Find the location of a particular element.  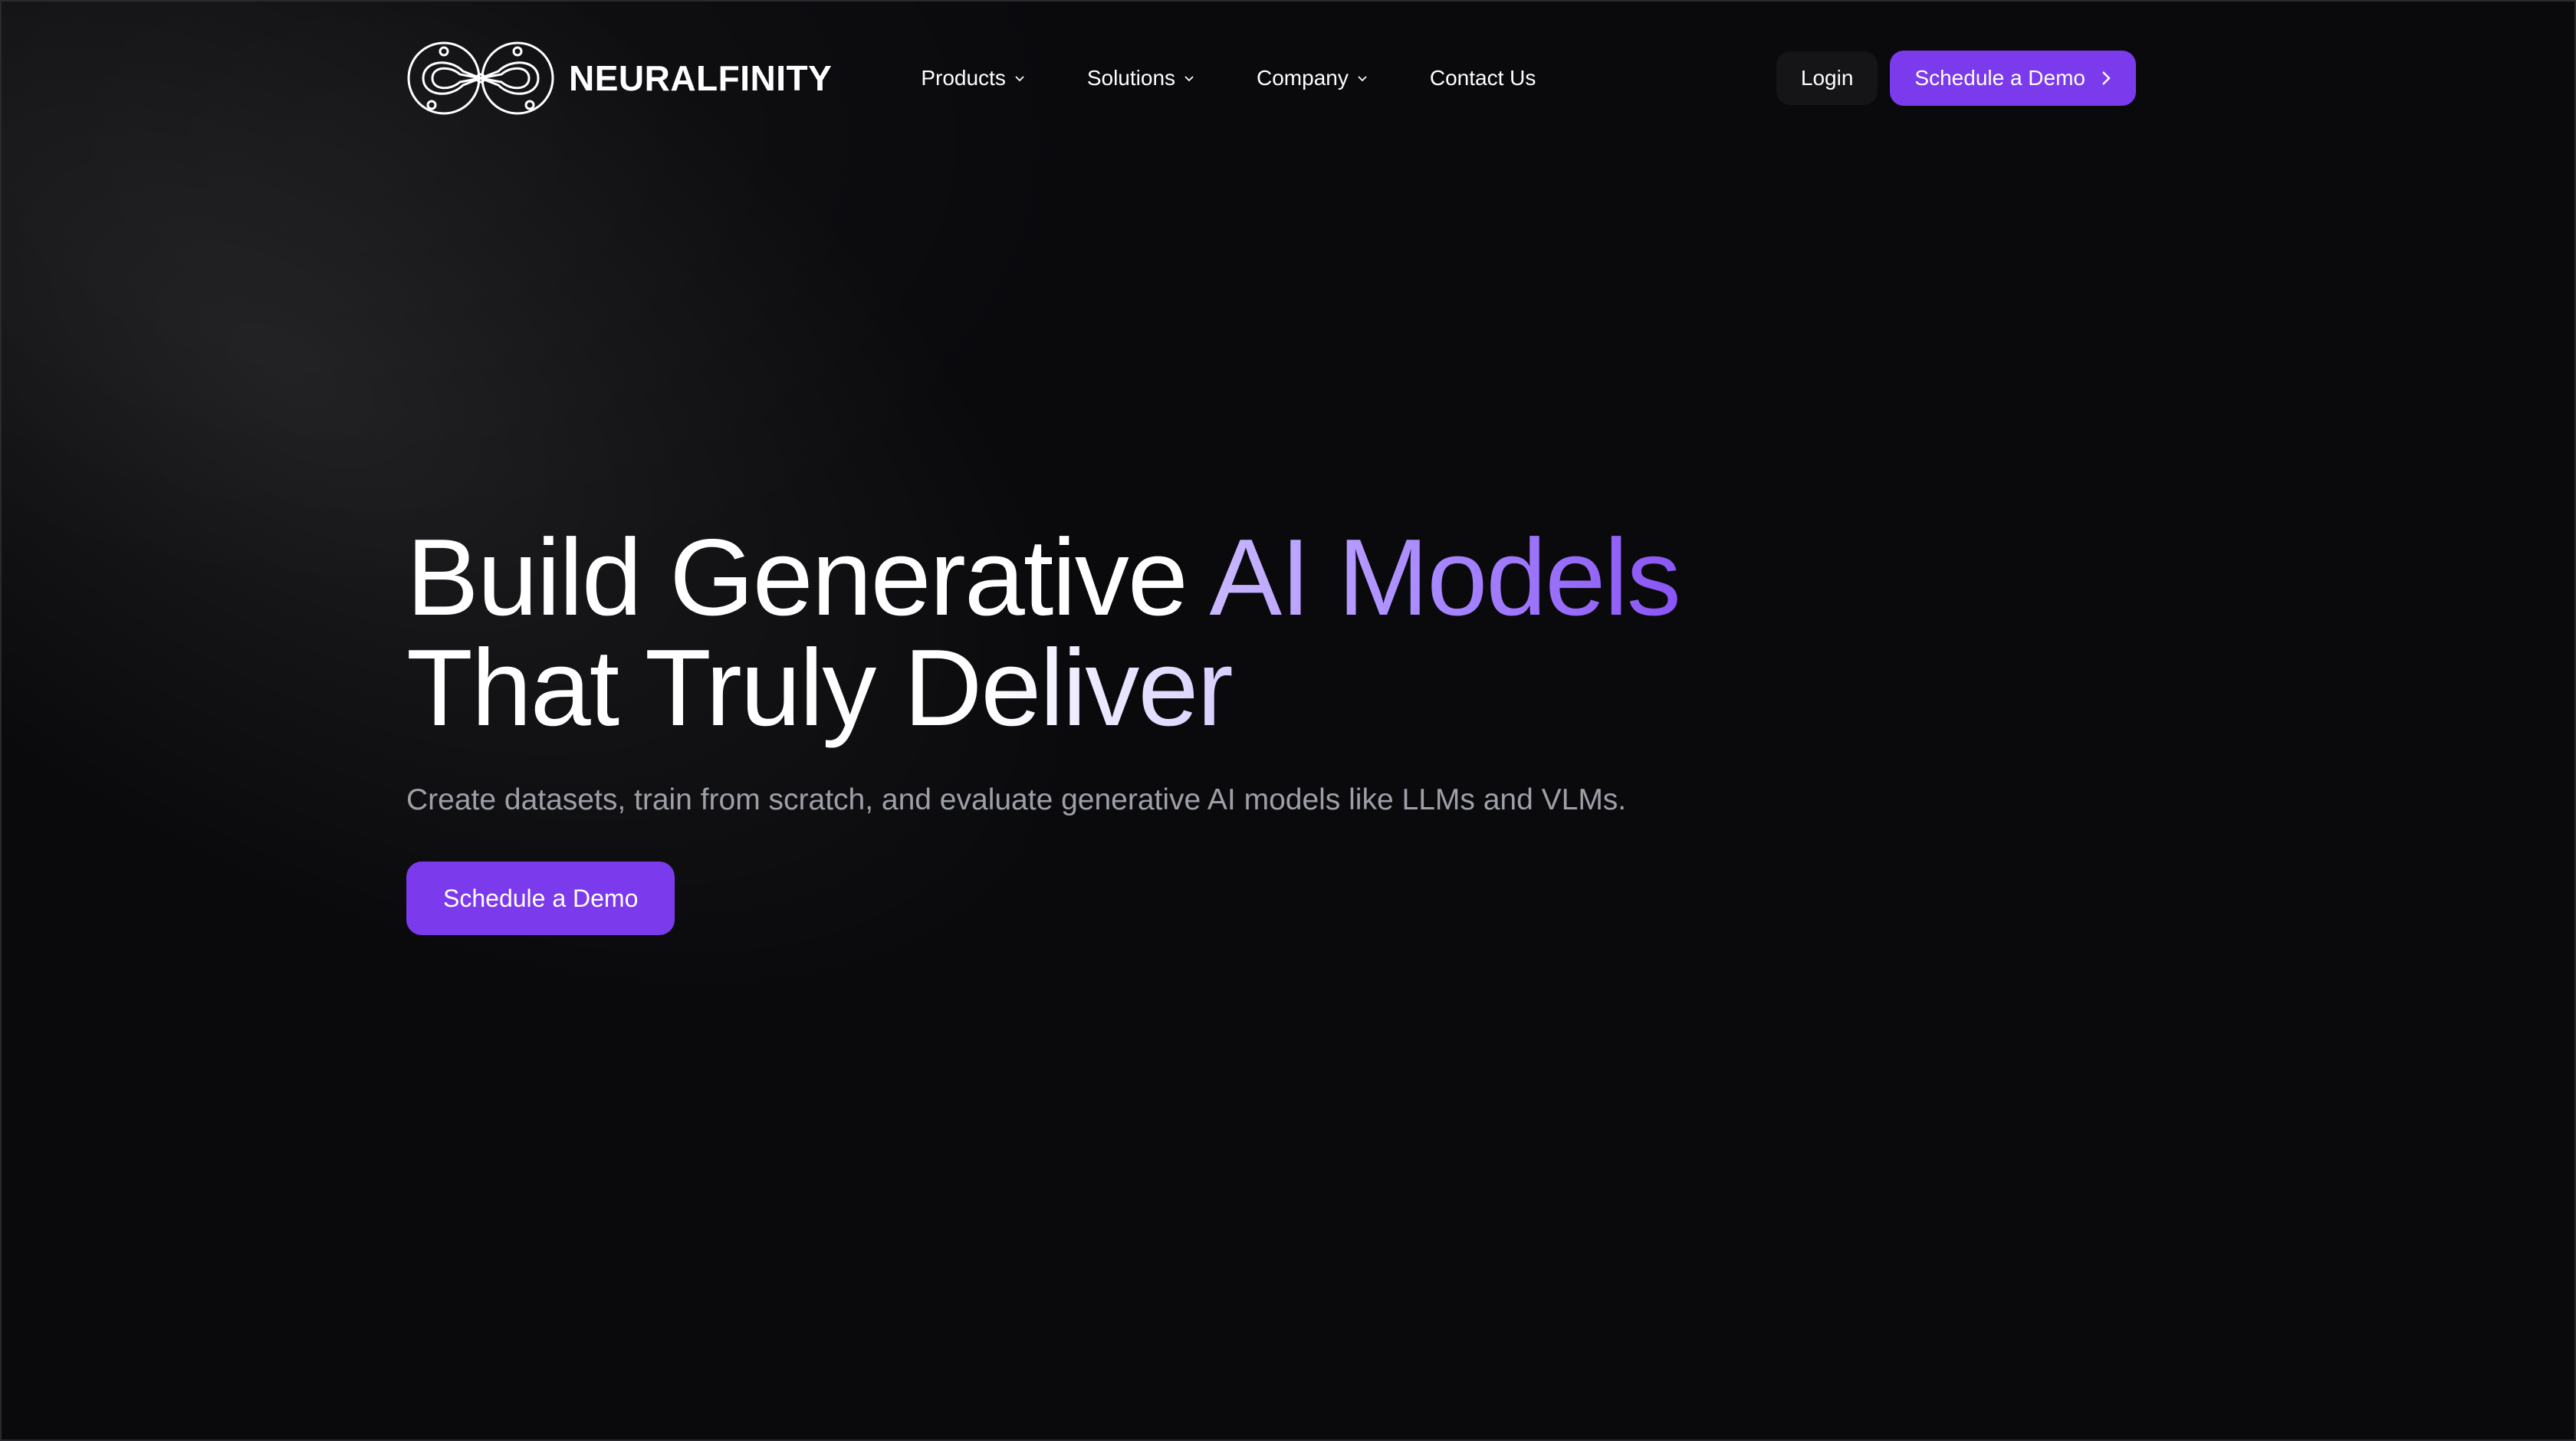

nav-item-products: Products is located at coordinates (974, 78).